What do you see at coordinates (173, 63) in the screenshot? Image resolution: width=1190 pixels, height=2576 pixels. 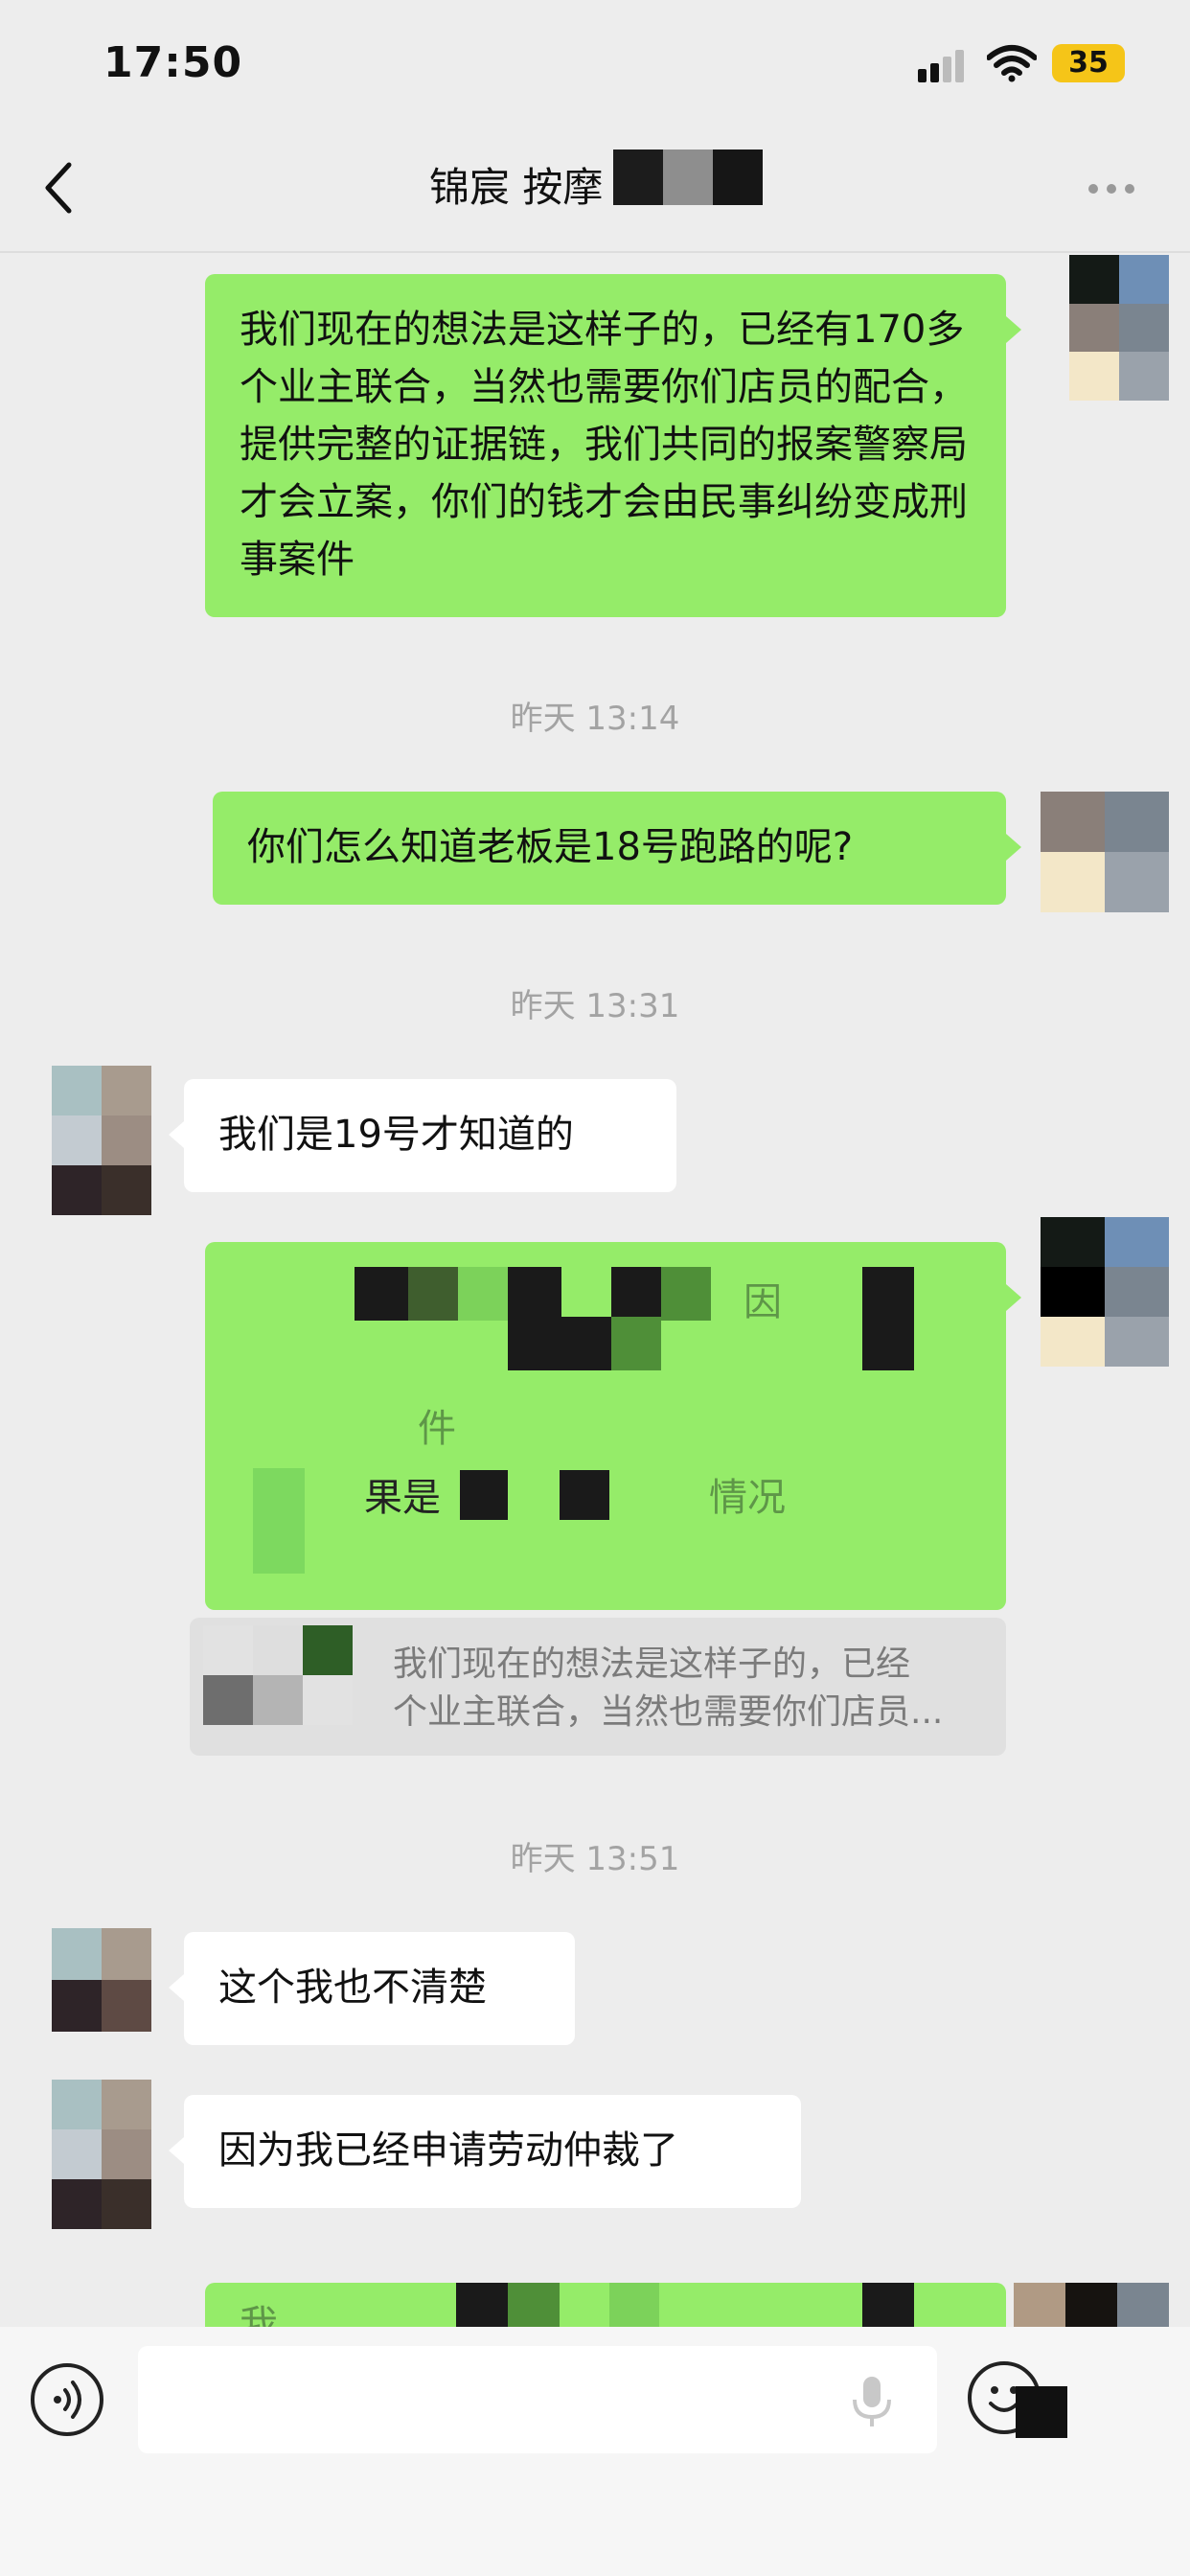 I see `status-time: 17:50` at bounding box center [173, 63].